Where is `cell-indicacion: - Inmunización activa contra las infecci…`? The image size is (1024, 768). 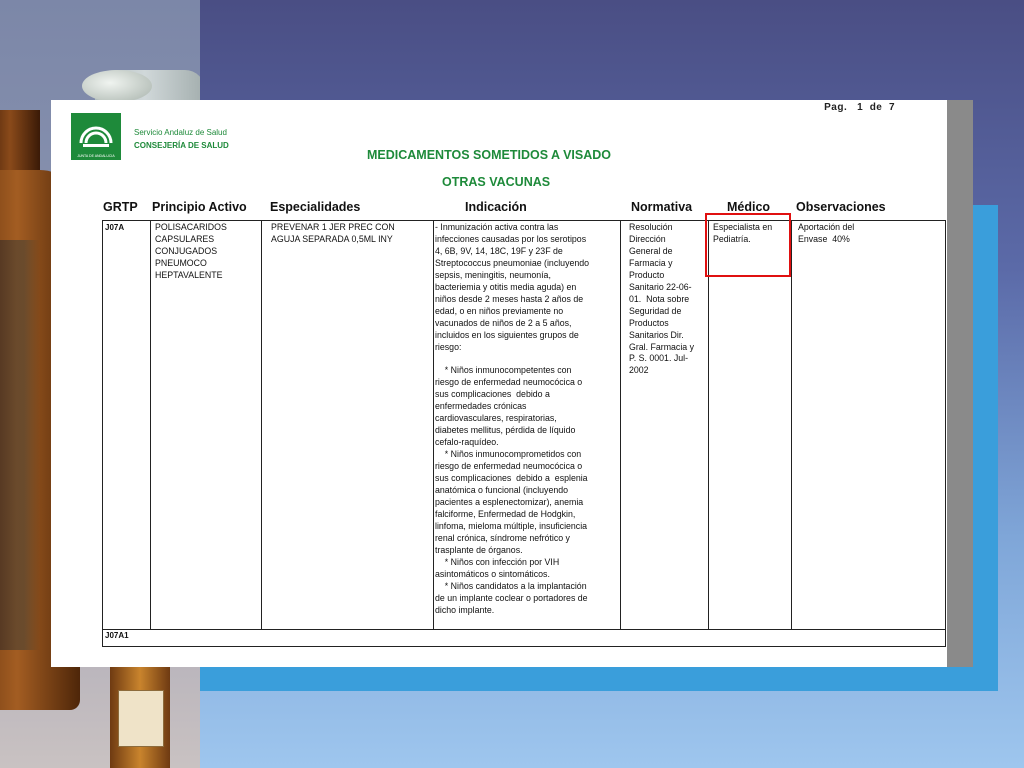
cell-indicacion: - Inmunización activa contra las infecci… is located at coordinates (512, 418).